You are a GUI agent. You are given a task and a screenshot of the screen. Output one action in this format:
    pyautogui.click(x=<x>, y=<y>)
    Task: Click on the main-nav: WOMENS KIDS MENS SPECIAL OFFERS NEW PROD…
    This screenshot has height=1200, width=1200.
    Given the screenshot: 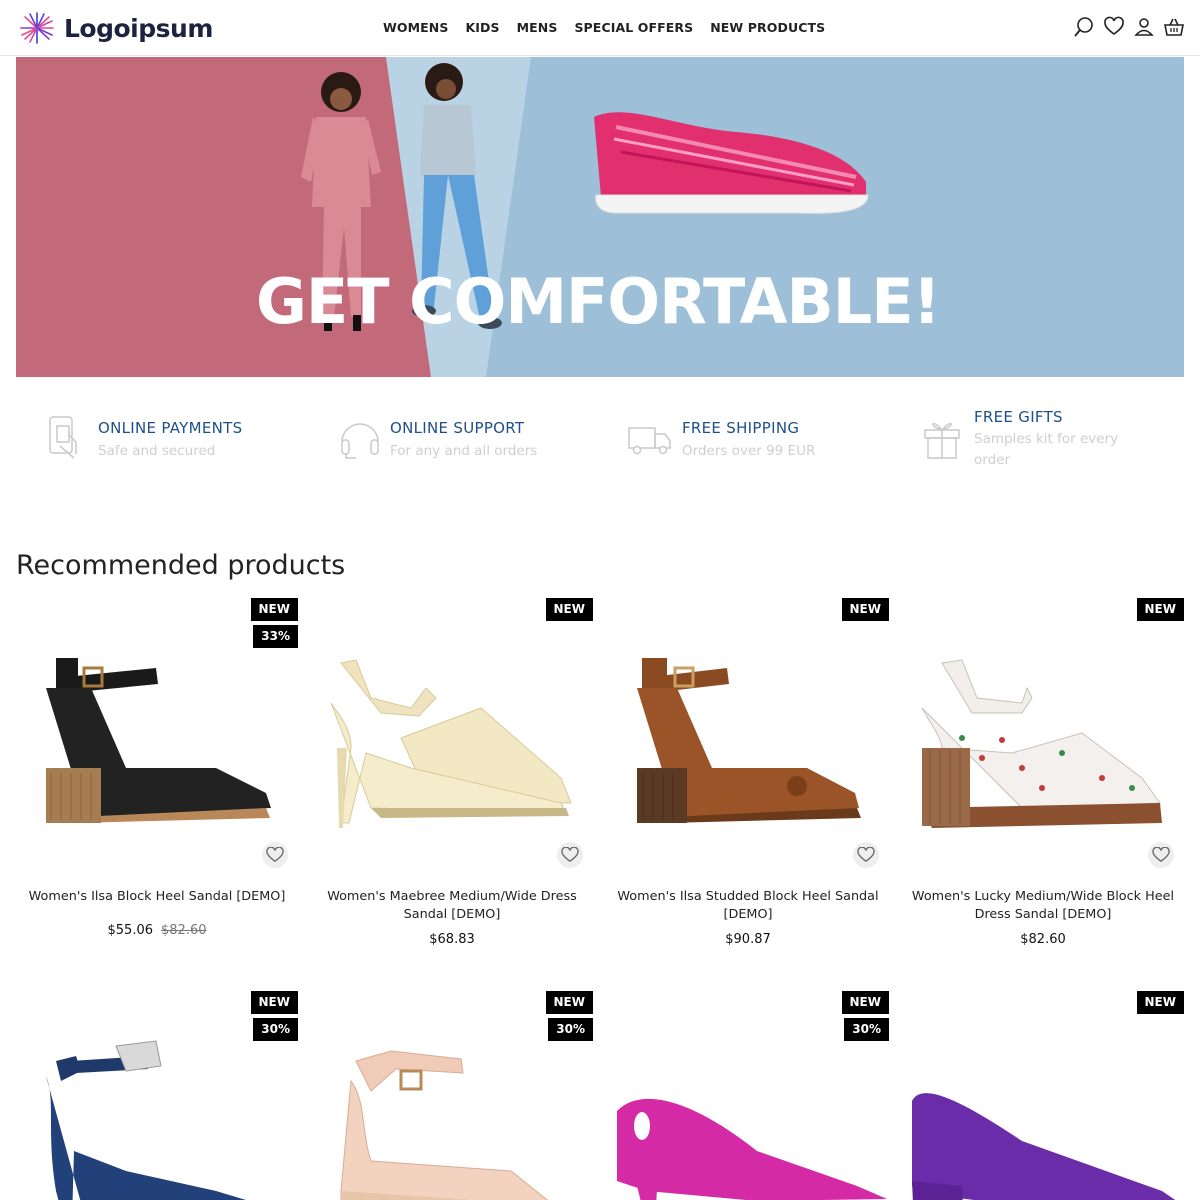 What is the action you would take?
    pyautogui.click(x=604, y=27)
    